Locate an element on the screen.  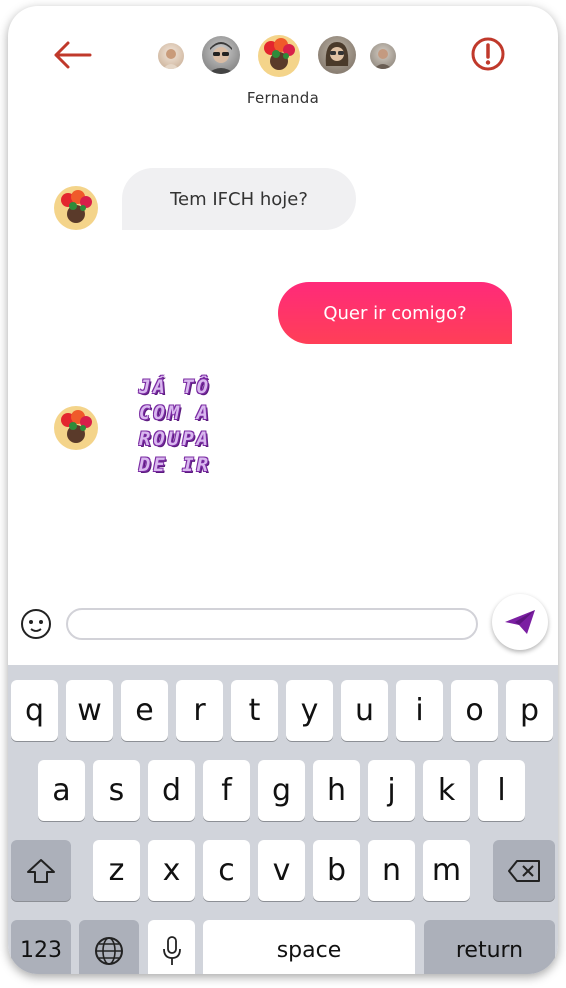
numbers-key: 123 is located at coordinates (41, 947).